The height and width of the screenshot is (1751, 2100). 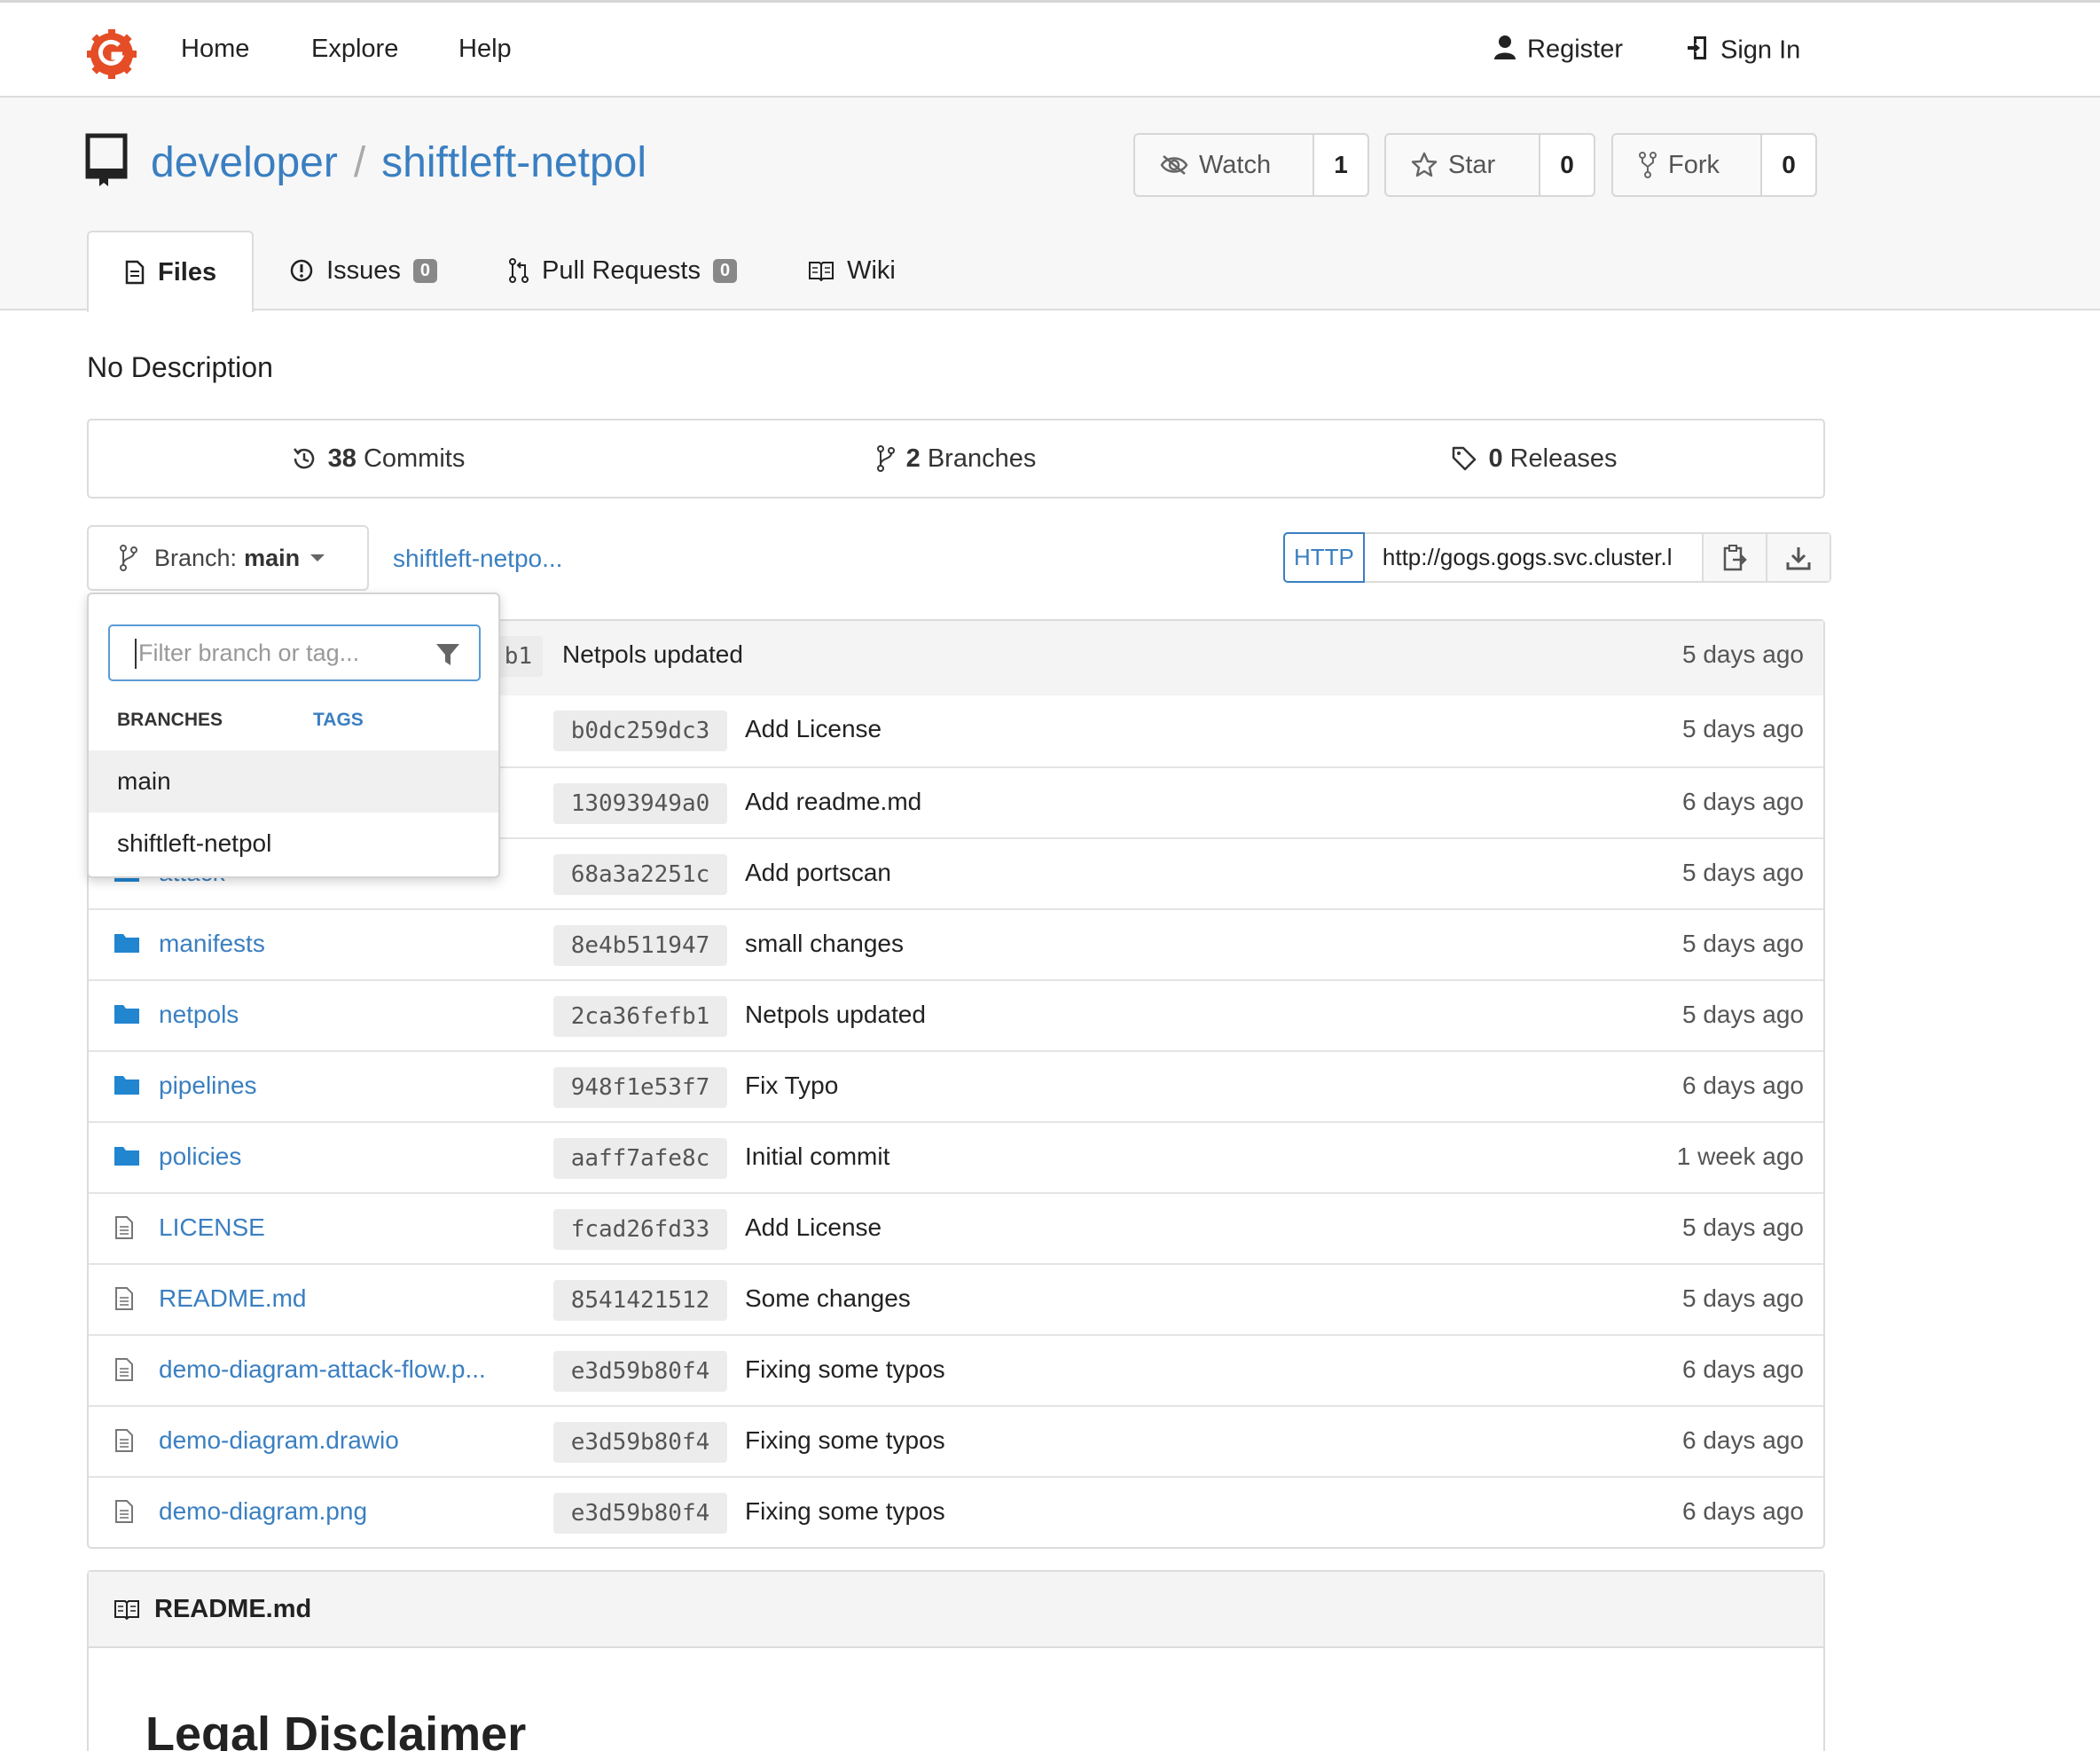 What do you see at coordinates (817, 1156) in the screenshot?
I see `commit-message-link: Initial commit` at bounding box center [817, 1156].